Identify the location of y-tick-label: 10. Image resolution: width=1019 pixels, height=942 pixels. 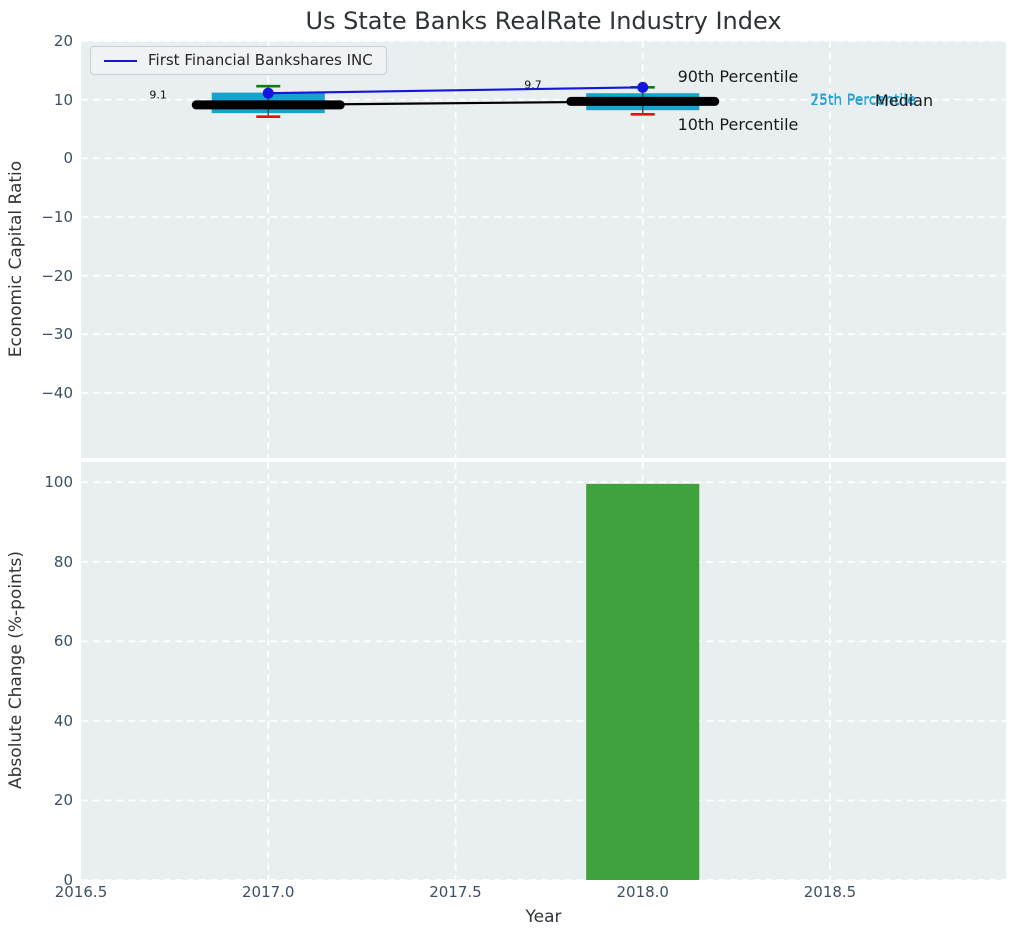
(63, 99).